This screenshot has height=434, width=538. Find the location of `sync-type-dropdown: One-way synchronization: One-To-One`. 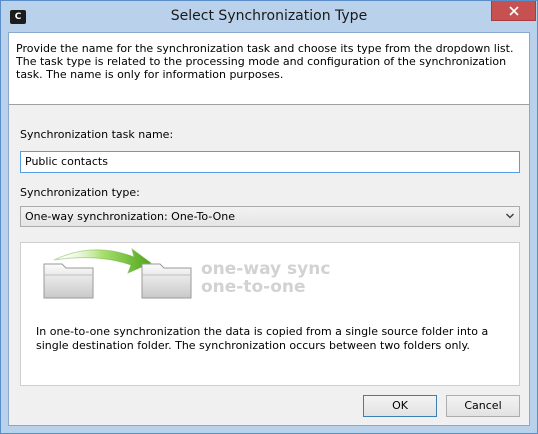

sync-type-dropdown: One-way synchronization: One-To-One is located at coordinates (270, 216).